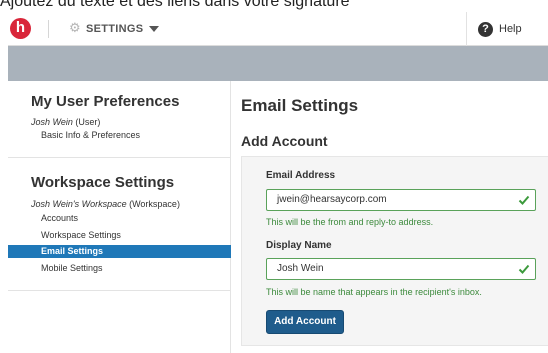  I want to click on sidebar-item-mobile-settings: Mobile Settings, so click(119, 268).